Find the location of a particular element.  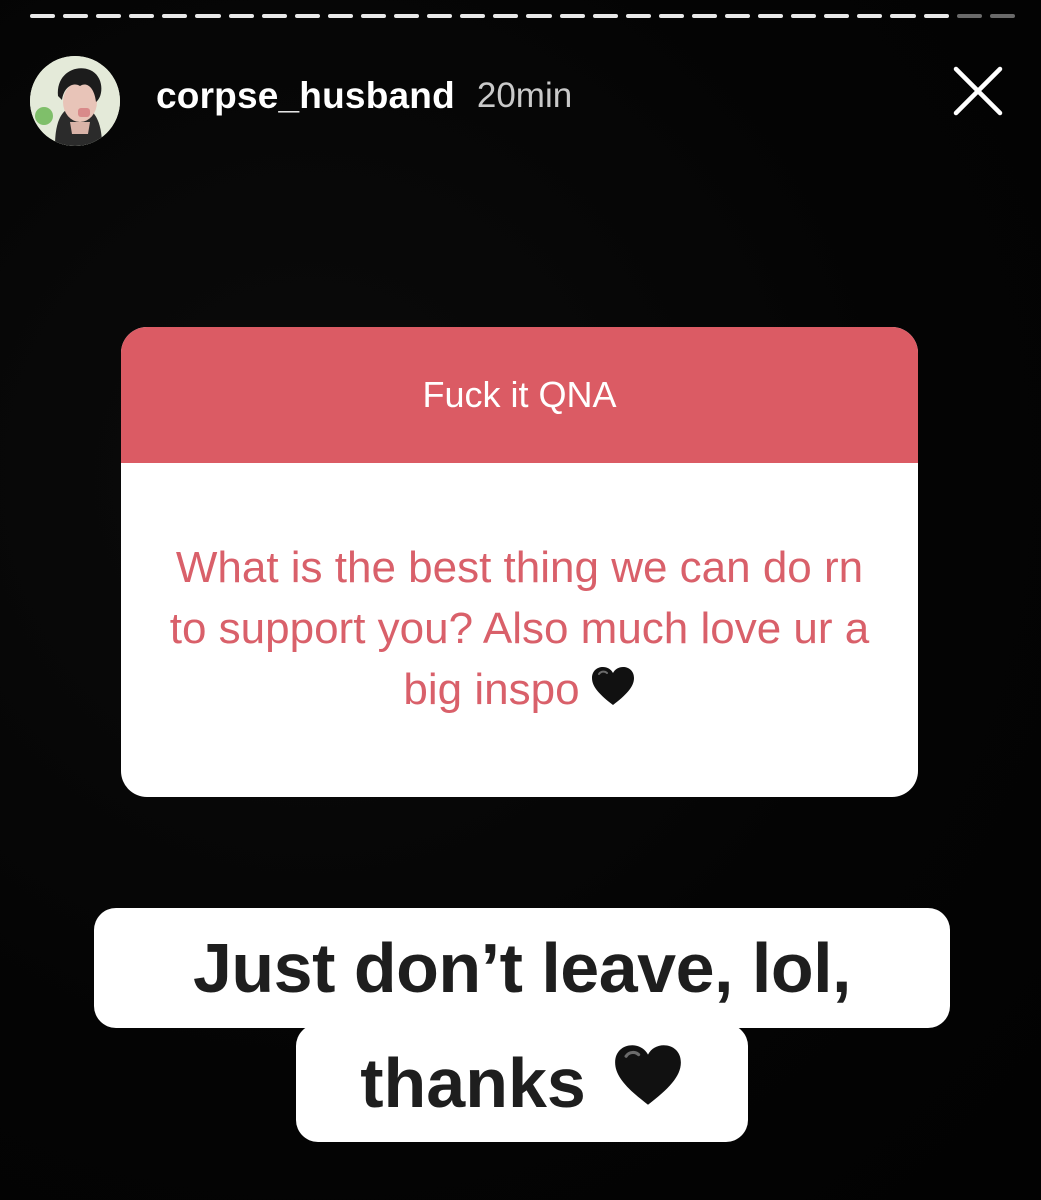

answer-sticker-line-2: thanks is located at coordinates (522, 1083).